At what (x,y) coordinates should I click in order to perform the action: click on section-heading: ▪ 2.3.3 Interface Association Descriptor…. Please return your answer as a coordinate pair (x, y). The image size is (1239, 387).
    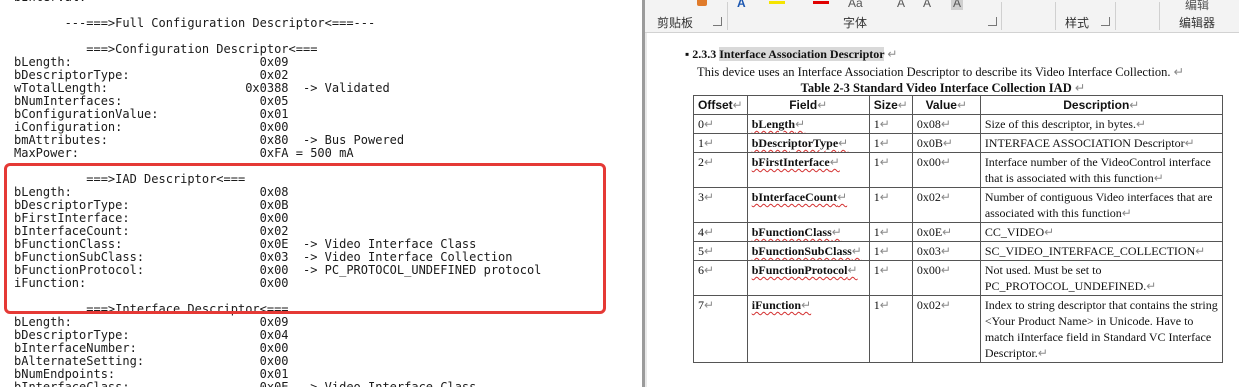
    Looking at the image, I should click on (791, 54).